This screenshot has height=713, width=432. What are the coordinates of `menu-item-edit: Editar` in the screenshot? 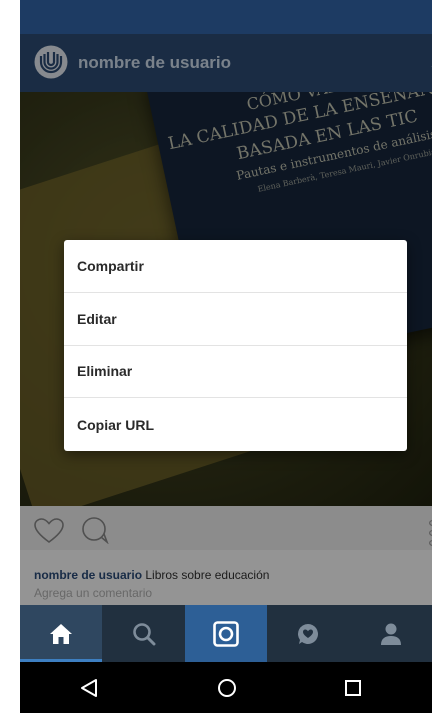 It's located at (235, 319).